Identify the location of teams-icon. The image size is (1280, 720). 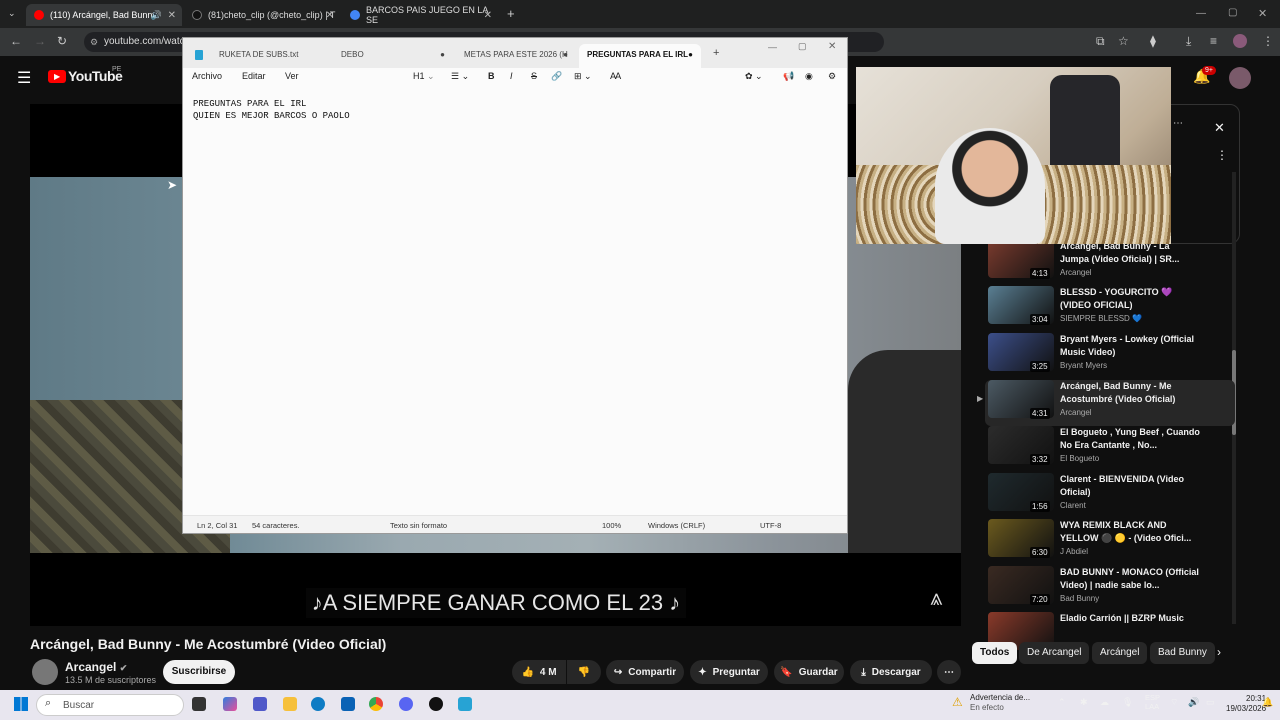
(260, 704).